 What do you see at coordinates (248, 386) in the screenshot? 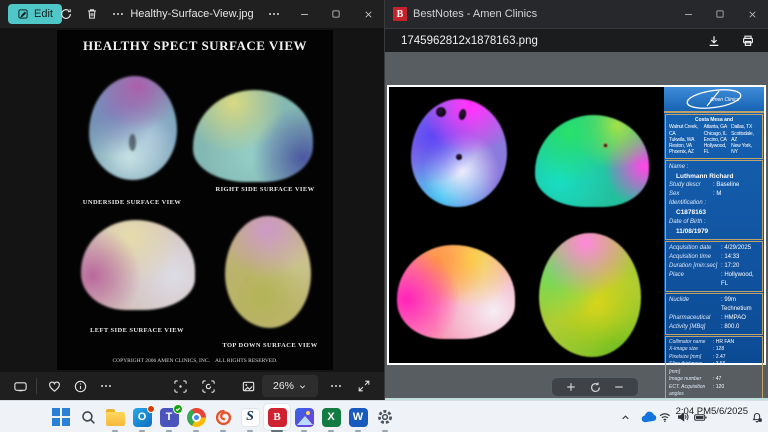
I see `image-fit-button` at bounding box center [248, 386].